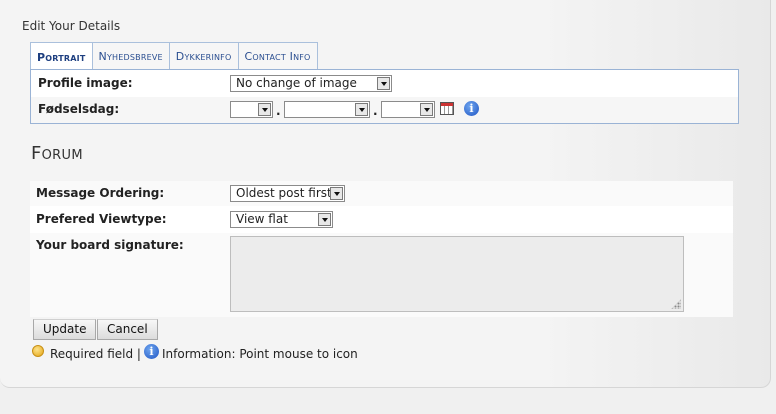 This screenshot has height=414, width=776. Describe the element at coordinates (57, 153) in the screenshot. I see `forum-section-title: Forum` at that location.